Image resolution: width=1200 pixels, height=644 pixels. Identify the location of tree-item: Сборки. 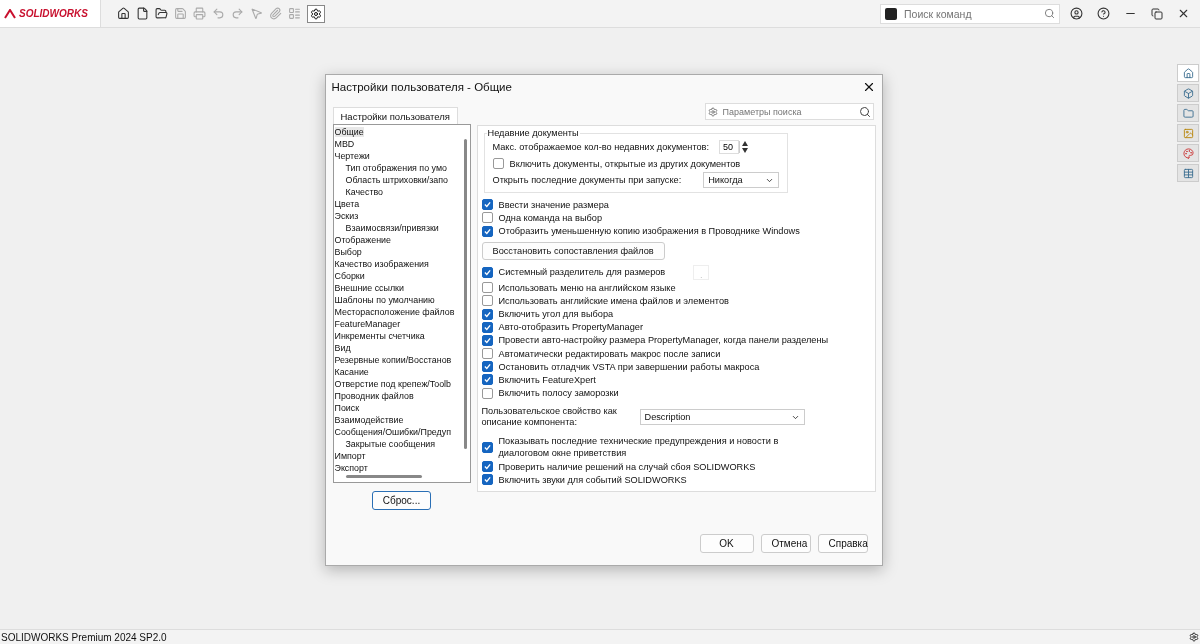
(349, 276).